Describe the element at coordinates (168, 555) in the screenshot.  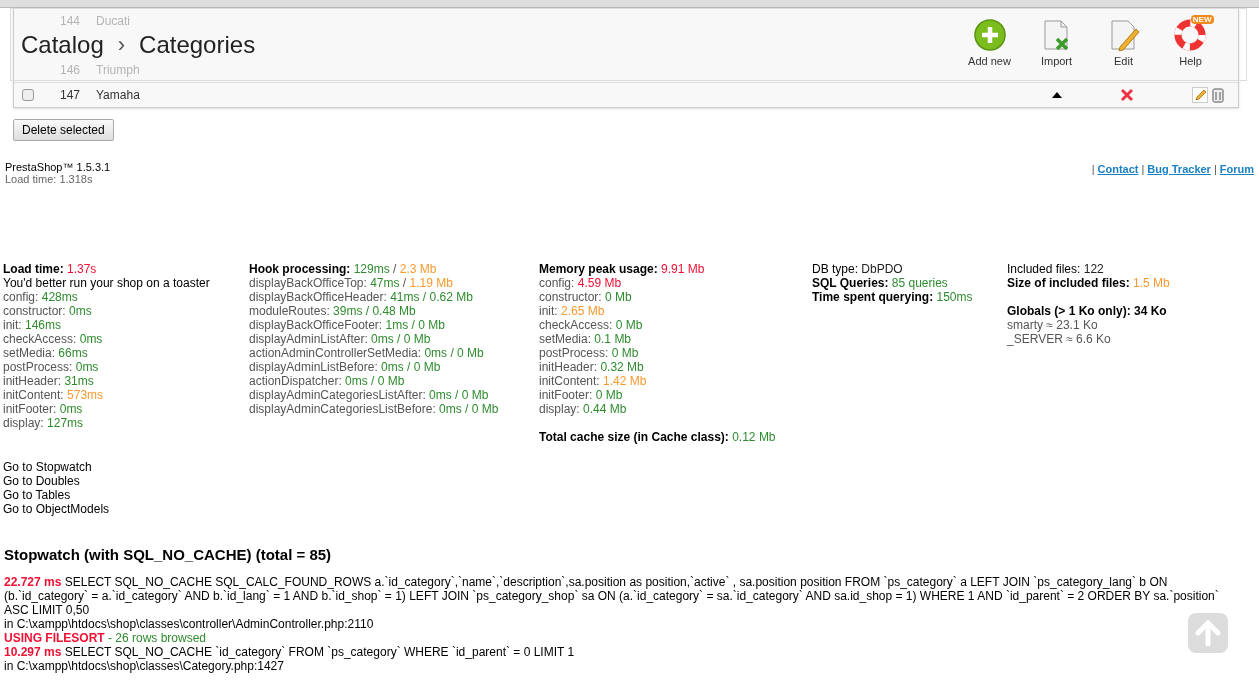
I see `stopwatch-title: Stopwatch (with SQL_NO_CACHE) (total = 85)` at that location.